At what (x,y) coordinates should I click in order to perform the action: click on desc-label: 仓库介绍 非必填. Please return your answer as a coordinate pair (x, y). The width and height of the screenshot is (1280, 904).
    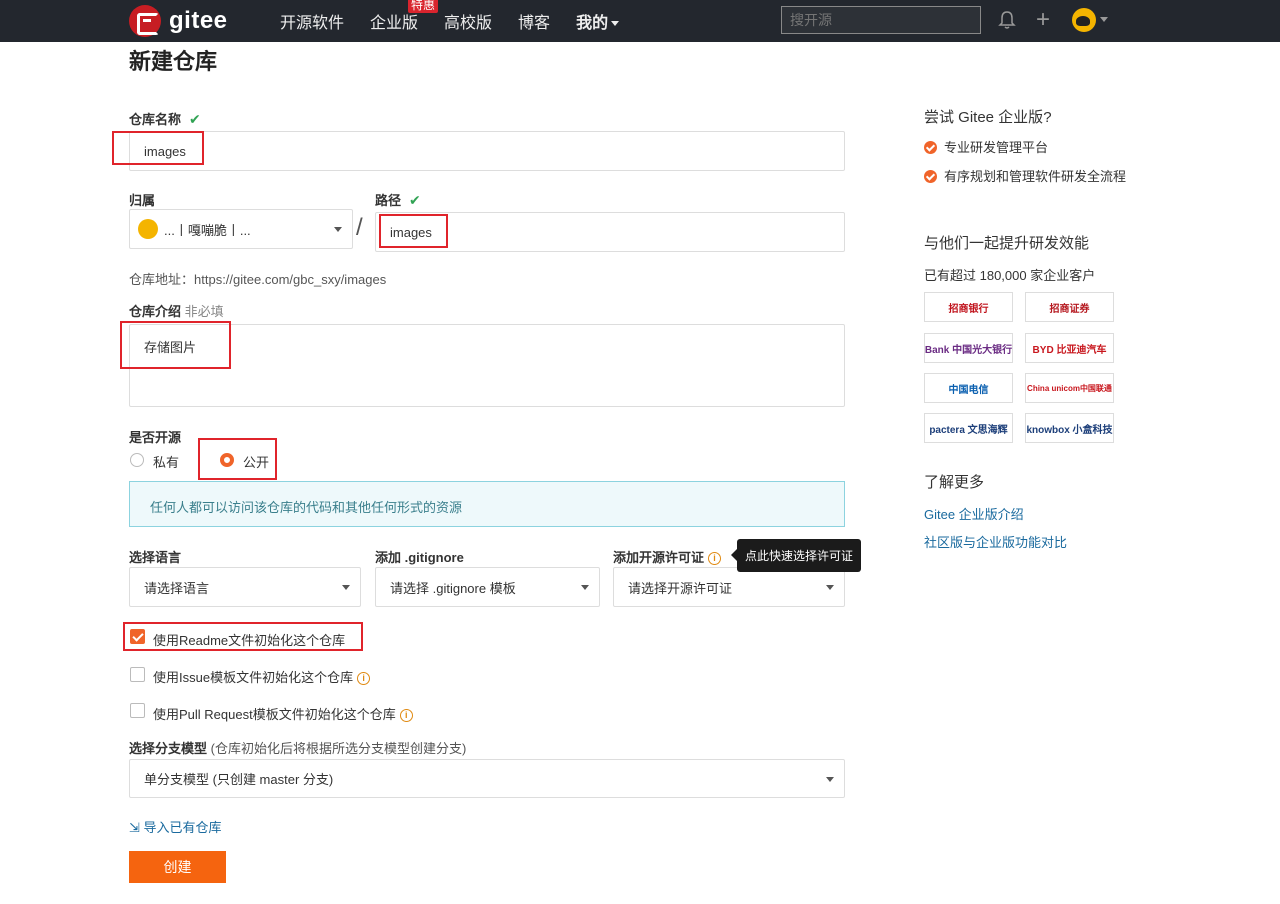
    Looking at the image, I should click on (176, 310).